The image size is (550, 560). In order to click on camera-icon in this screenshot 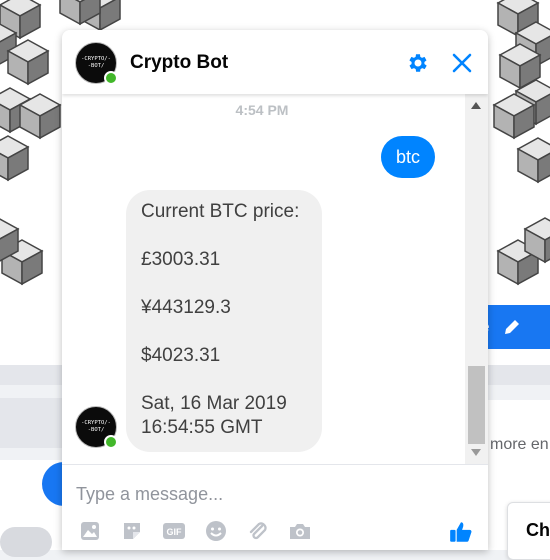, I will do `click(300, 531)`.